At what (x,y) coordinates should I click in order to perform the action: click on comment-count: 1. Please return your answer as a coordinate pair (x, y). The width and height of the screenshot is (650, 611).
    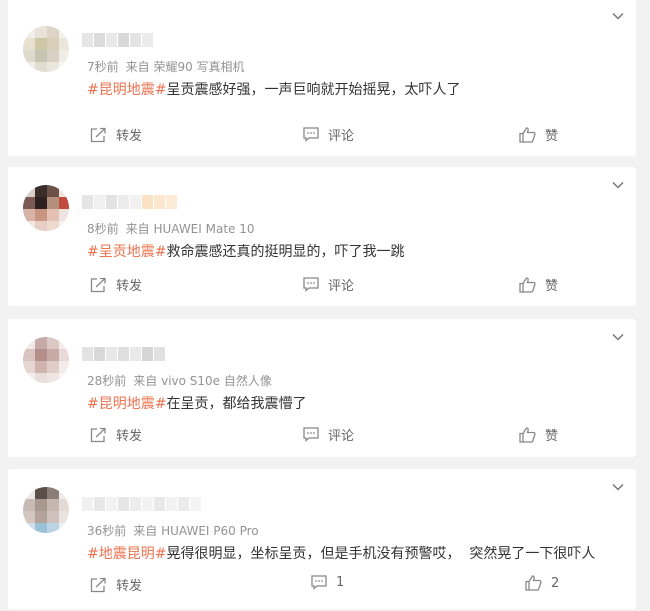
    Looking at the image, I should click on (340, 582).